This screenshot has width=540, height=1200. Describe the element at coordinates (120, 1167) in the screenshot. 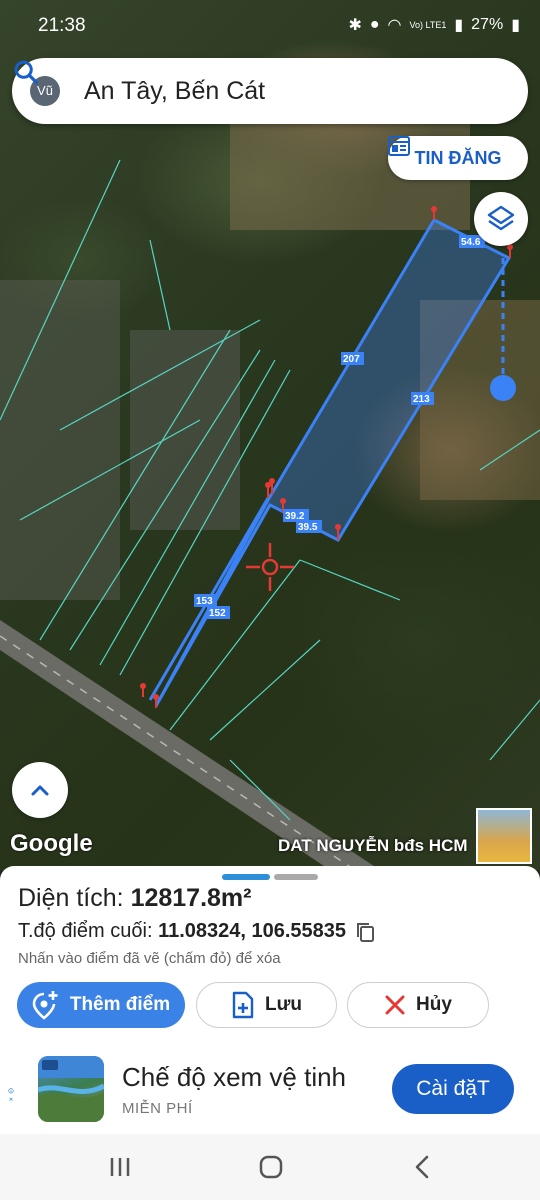

I see `recent-apps-icon` at that location.